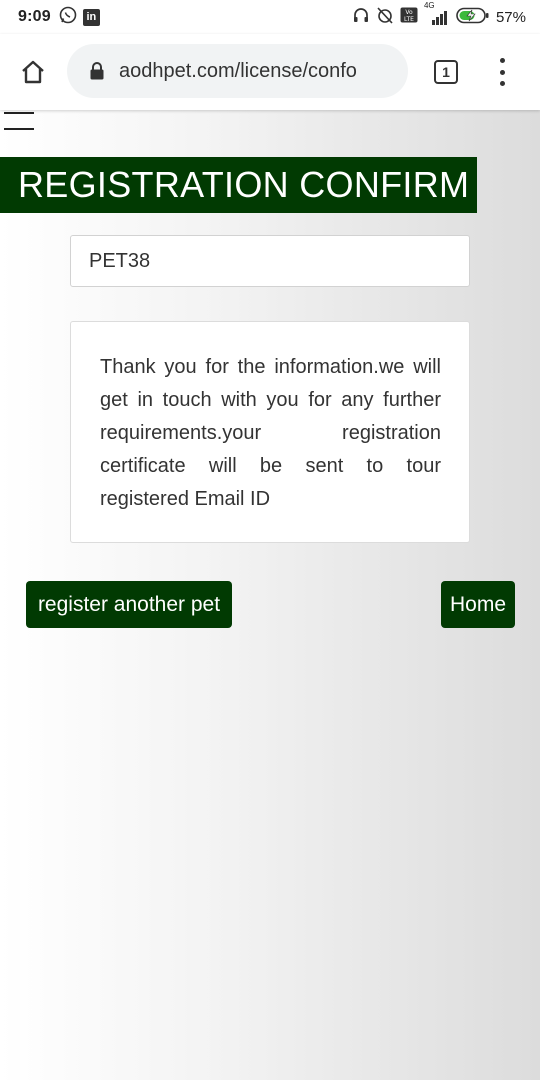 This screenshot has height=1080, width=540. Describe the element at coordinates (385, 17) in the screenshot. I see `alarm-off-icon` at that location.